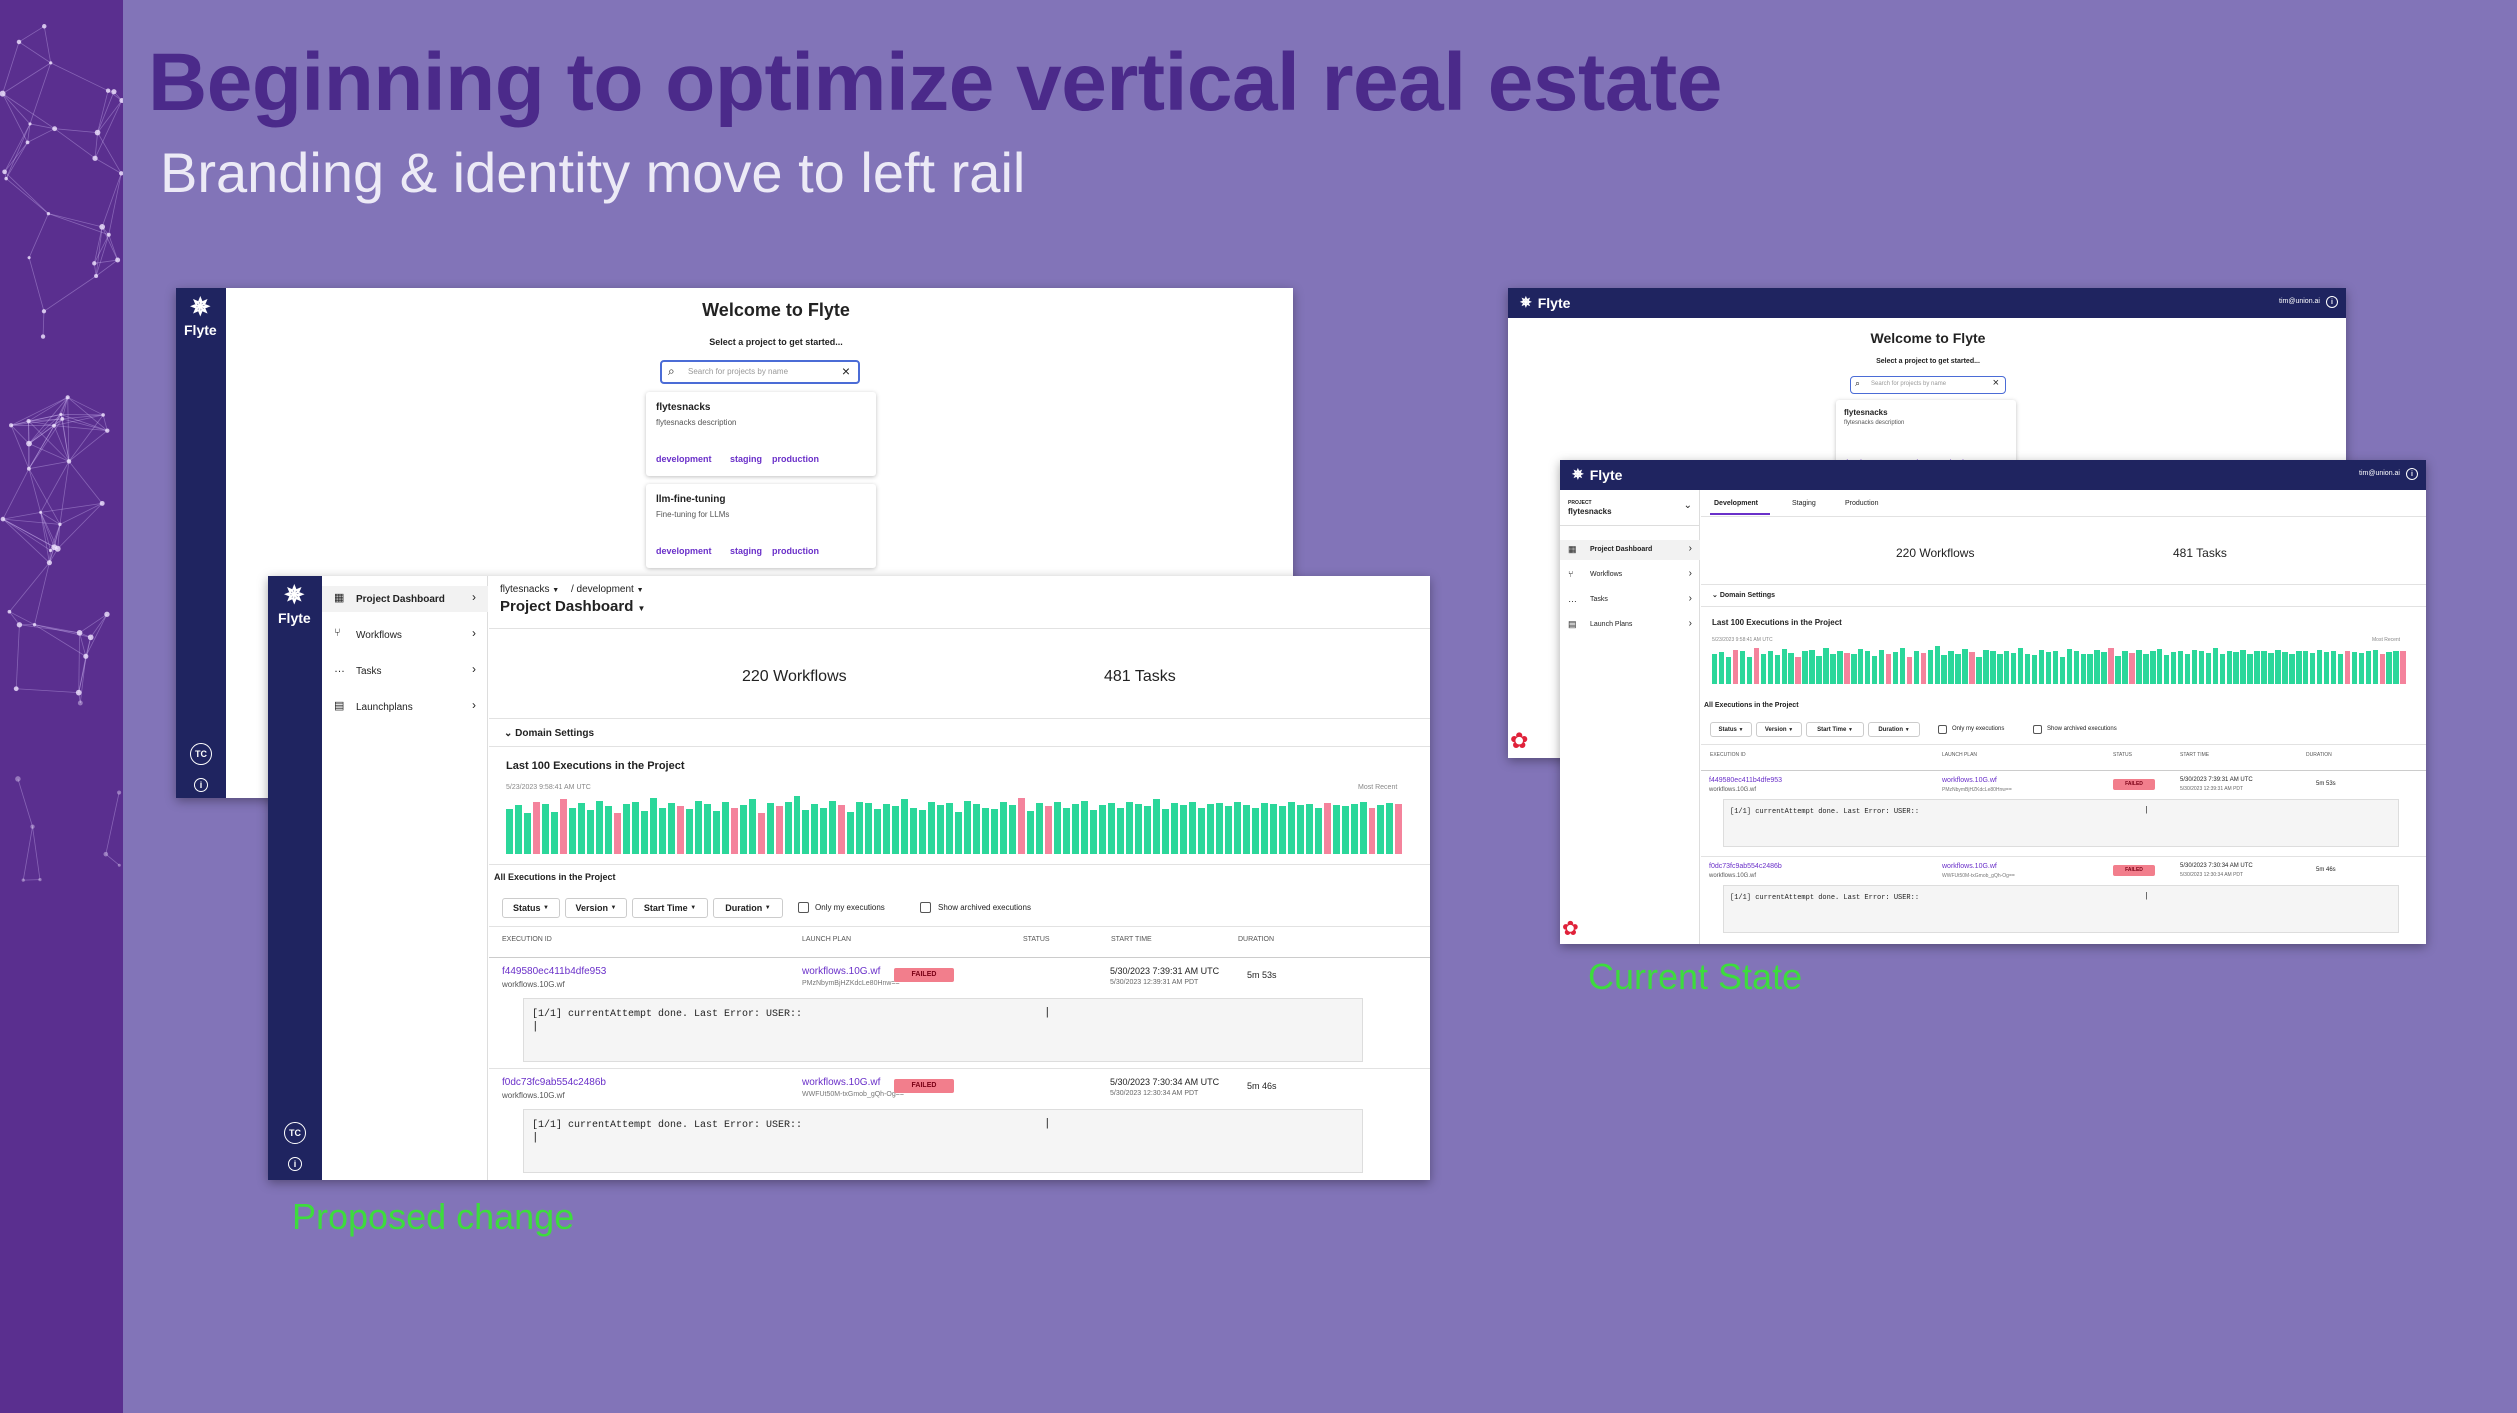 This screenshot has width=2517, height=1413. I want to click on execution-id-link: f0dc73fc9ab554c2486b, so click(554, 1082).